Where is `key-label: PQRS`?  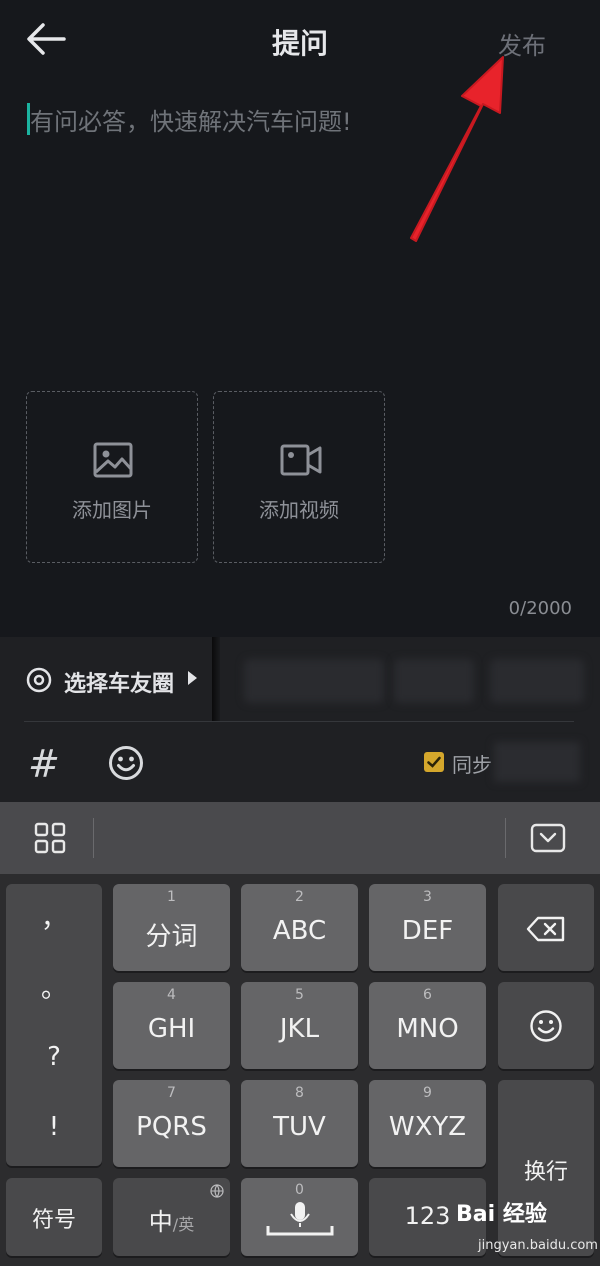 key-label: PQRS is located at coordinates (171, 1127).